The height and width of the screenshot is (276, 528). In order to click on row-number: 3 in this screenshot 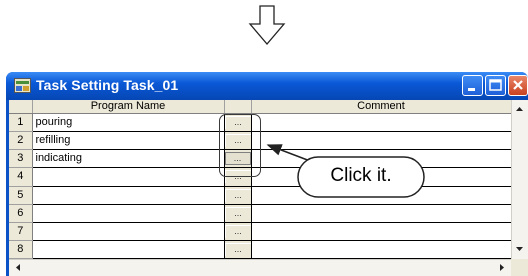, I will do `click(21, 159)`.